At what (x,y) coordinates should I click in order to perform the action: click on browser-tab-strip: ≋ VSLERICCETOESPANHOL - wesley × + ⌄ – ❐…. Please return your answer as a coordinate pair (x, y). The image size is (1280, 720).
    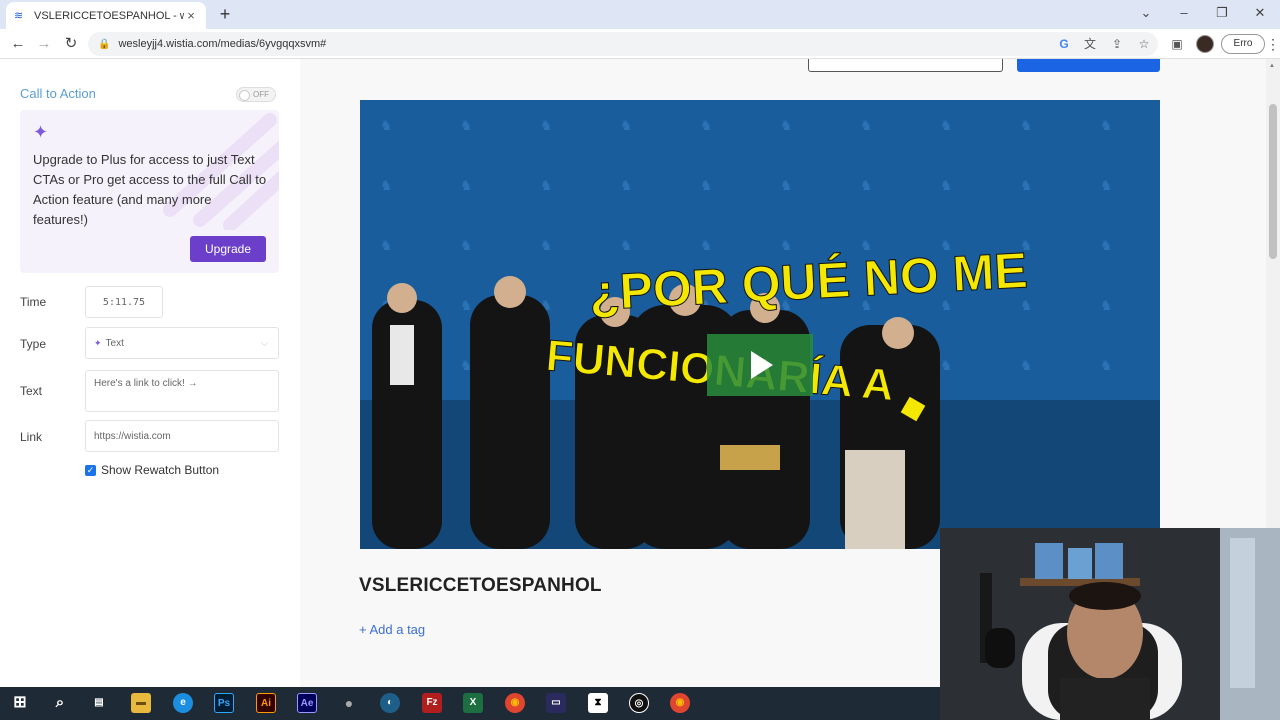
    Looking at the image, I should click on (640, 14).